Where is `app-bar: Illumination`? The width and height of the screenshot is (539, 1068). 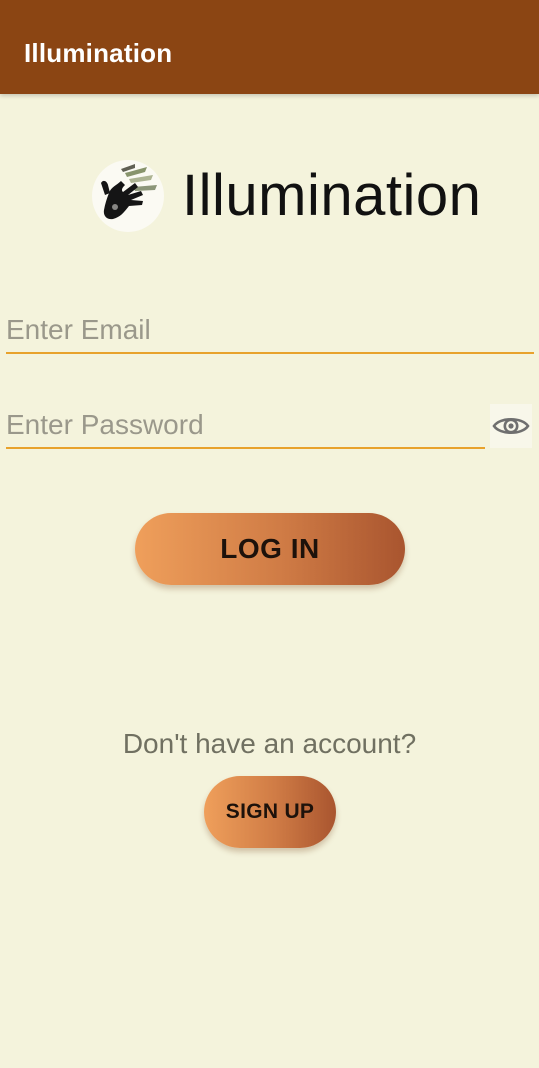
app-bar: Illumination is located at coordinates (269, 47).